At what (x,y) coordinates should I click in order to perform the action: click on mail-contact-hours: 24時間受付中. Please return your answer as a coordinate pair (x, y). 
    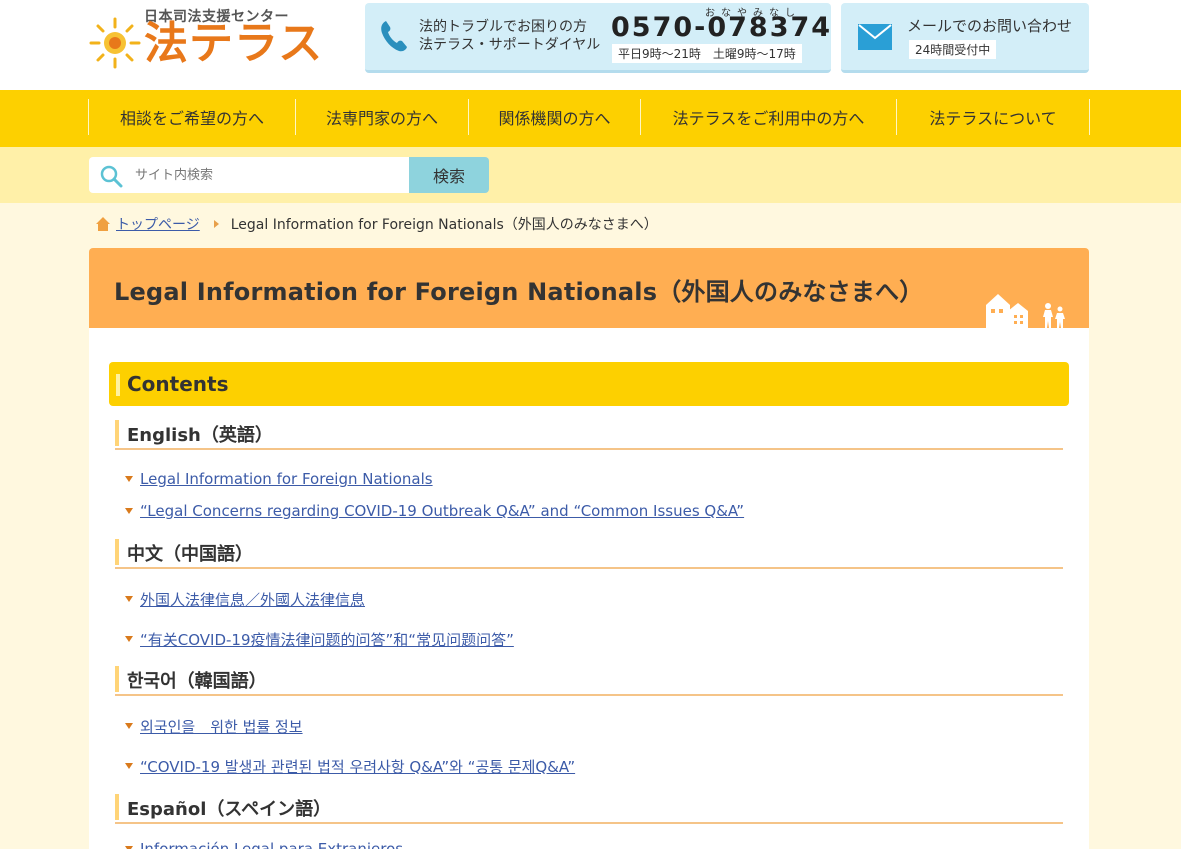
    Looking at the image, I should click on (953, 49).